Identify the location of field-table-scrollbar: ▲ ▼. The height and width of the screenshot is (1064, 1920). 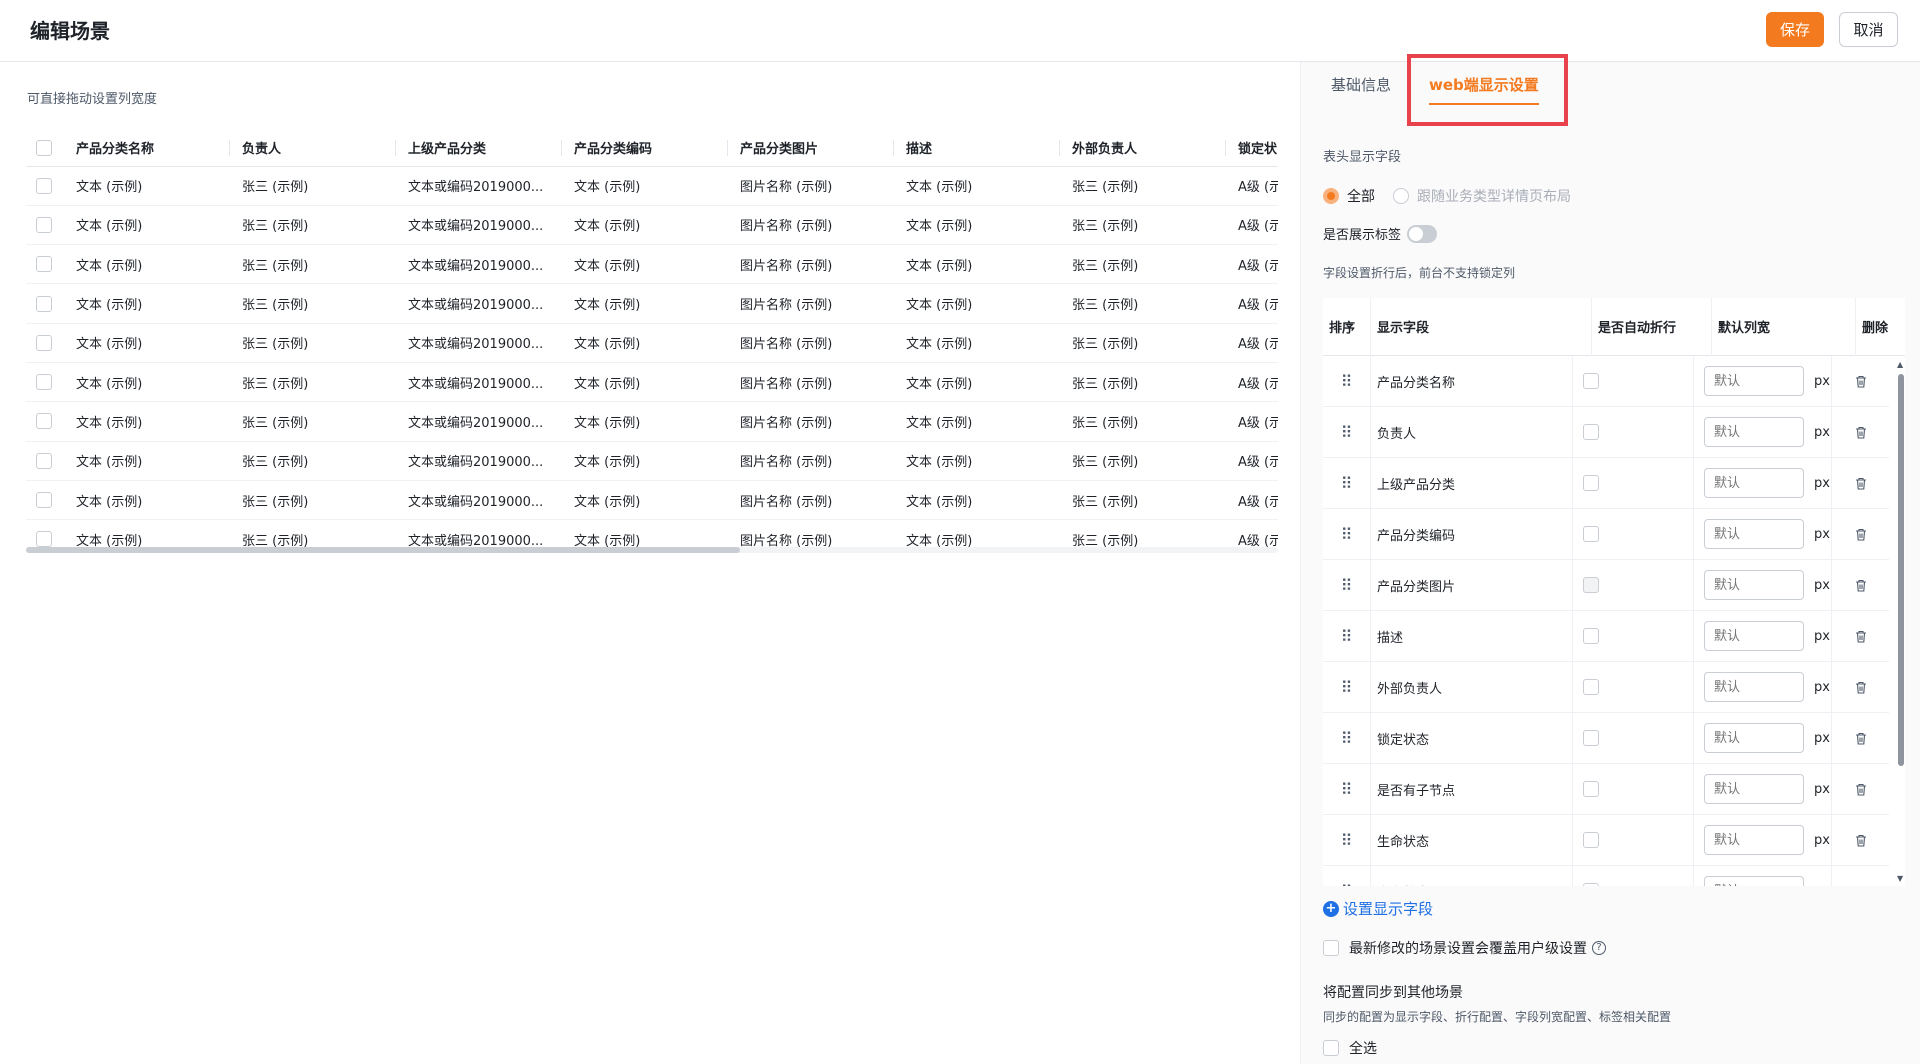
(1901, 621).